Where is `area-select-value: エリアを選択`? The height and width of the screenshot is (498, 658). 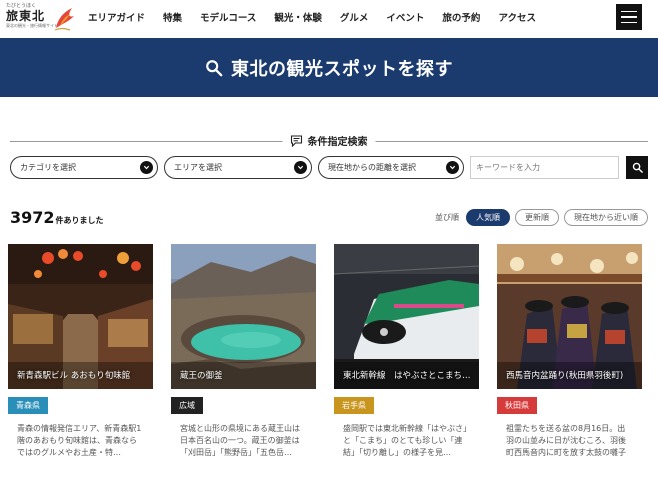 area-select-value: エリアを選択 is located at coordinates (198, 167).